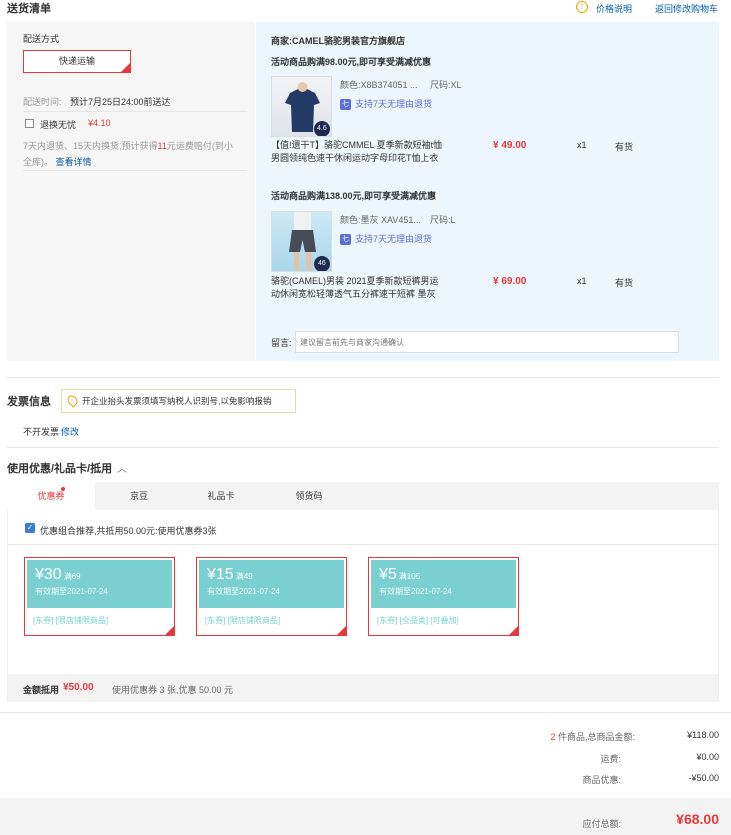  Describe the element at coordinates (74, 162) in the screenshot. I see `return-detail-link: 查看详情` at that location.